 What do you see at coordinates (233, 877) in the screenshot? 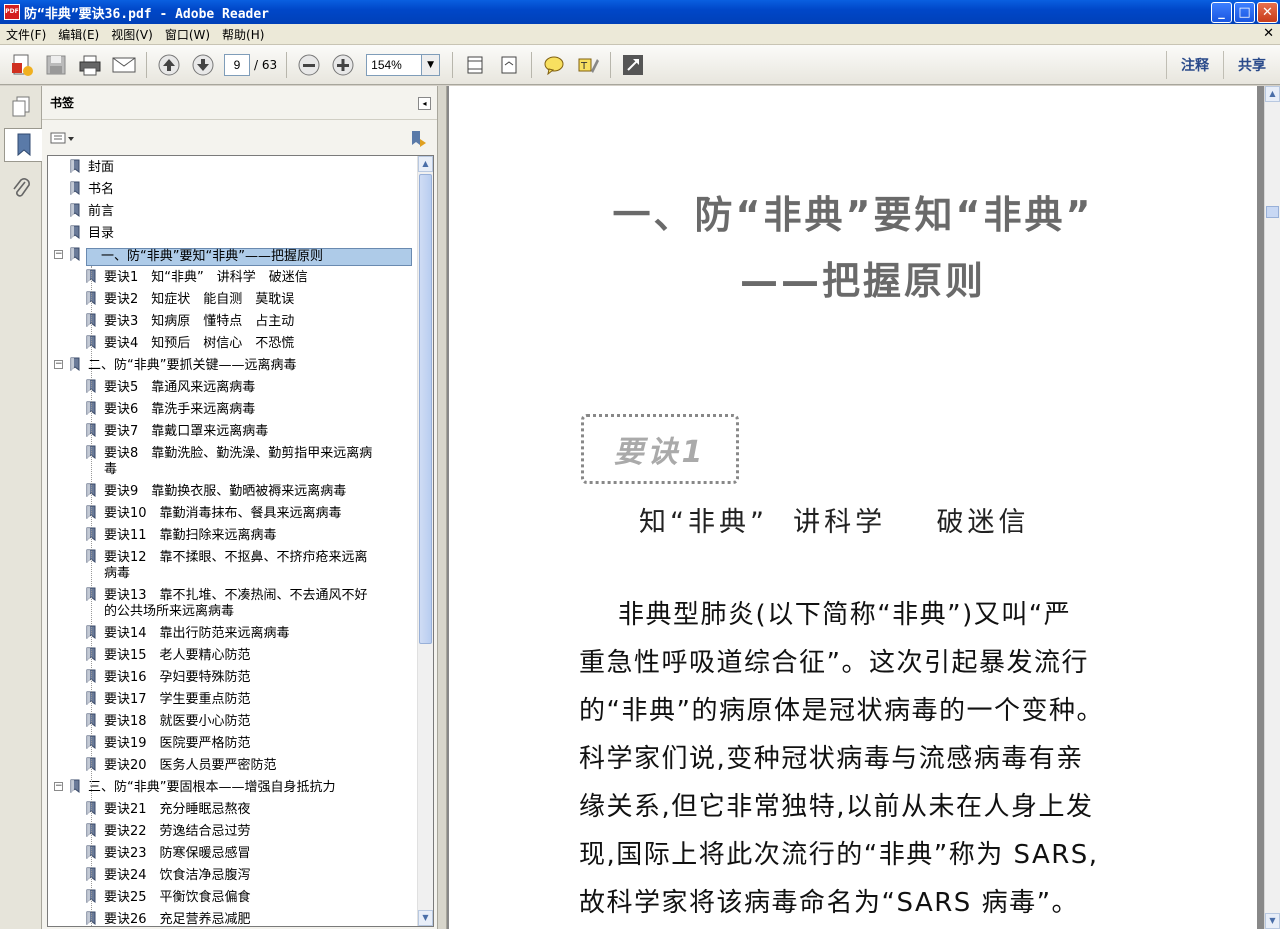
I see `bookmark-item: 要诀24 饮食洁净忌腹泻` at bounding box center [233, 877].